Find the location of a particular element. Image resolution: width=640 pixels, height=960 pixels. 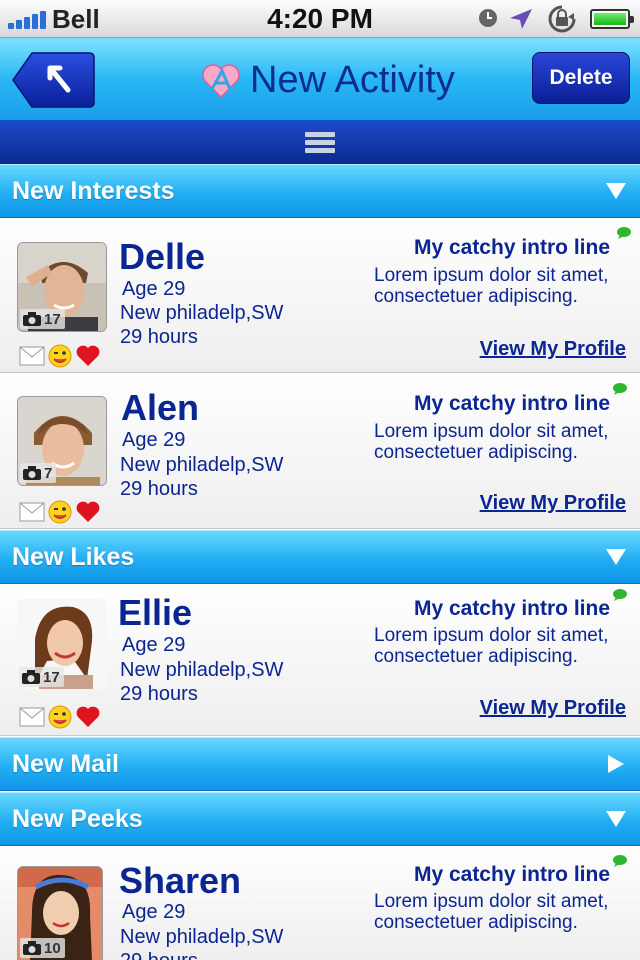

location-arrow-icon is located at coordinates (521, 19).